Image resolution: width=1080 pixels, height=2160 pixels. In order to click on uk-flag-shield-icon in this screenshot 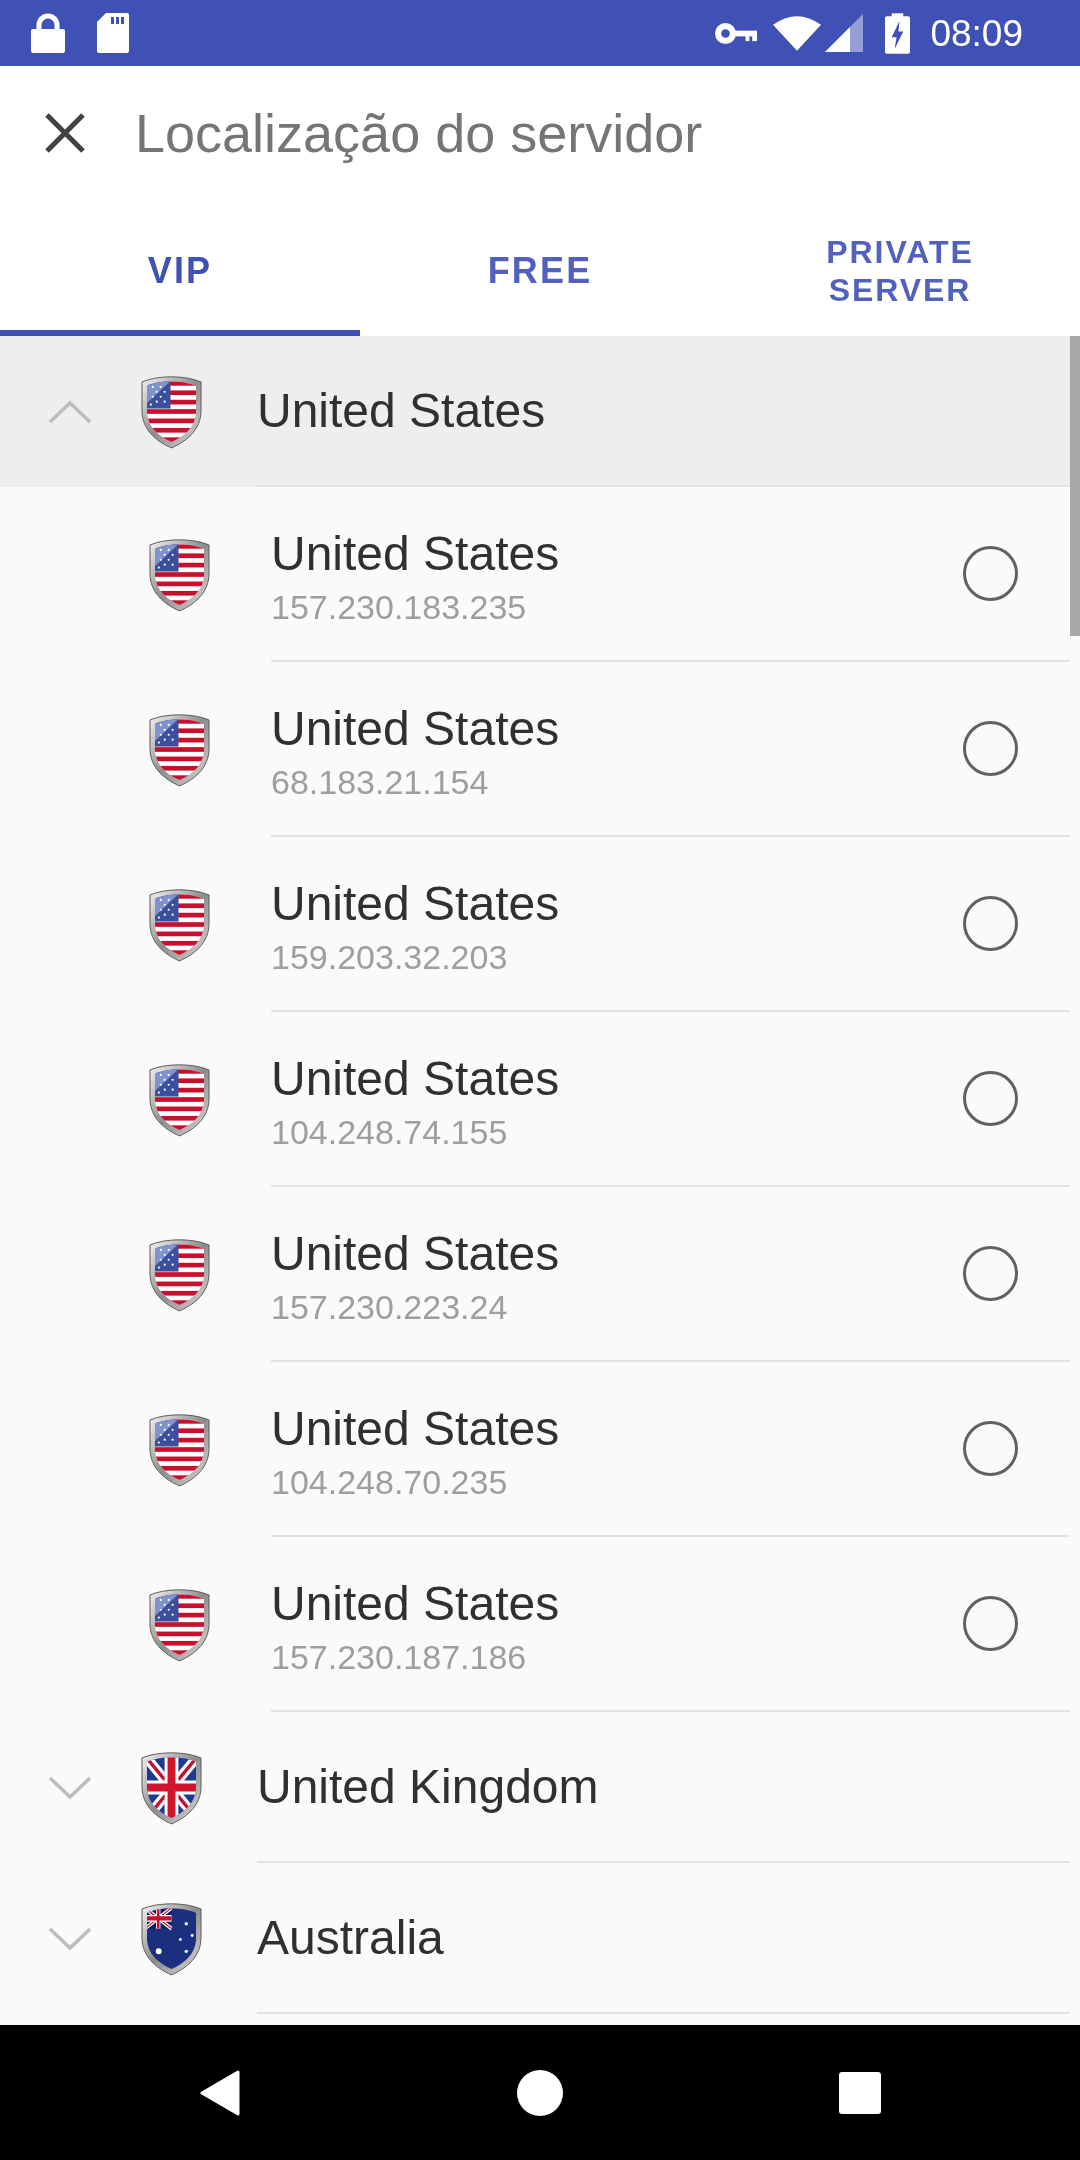, I will do `click(171, 1787)`.